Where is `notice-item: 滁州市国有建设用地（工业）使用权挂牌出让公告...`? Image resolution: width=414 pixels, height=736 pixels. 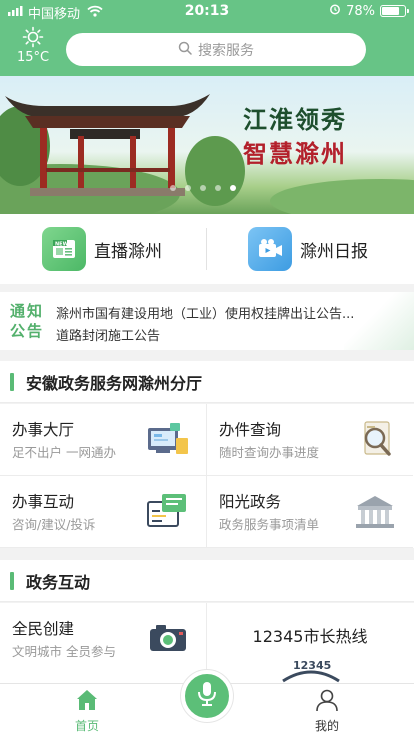
notice-item: 滁州市国有建设用地（工业）使用权挂牌出让公告... is located at coordinates (216, 312).